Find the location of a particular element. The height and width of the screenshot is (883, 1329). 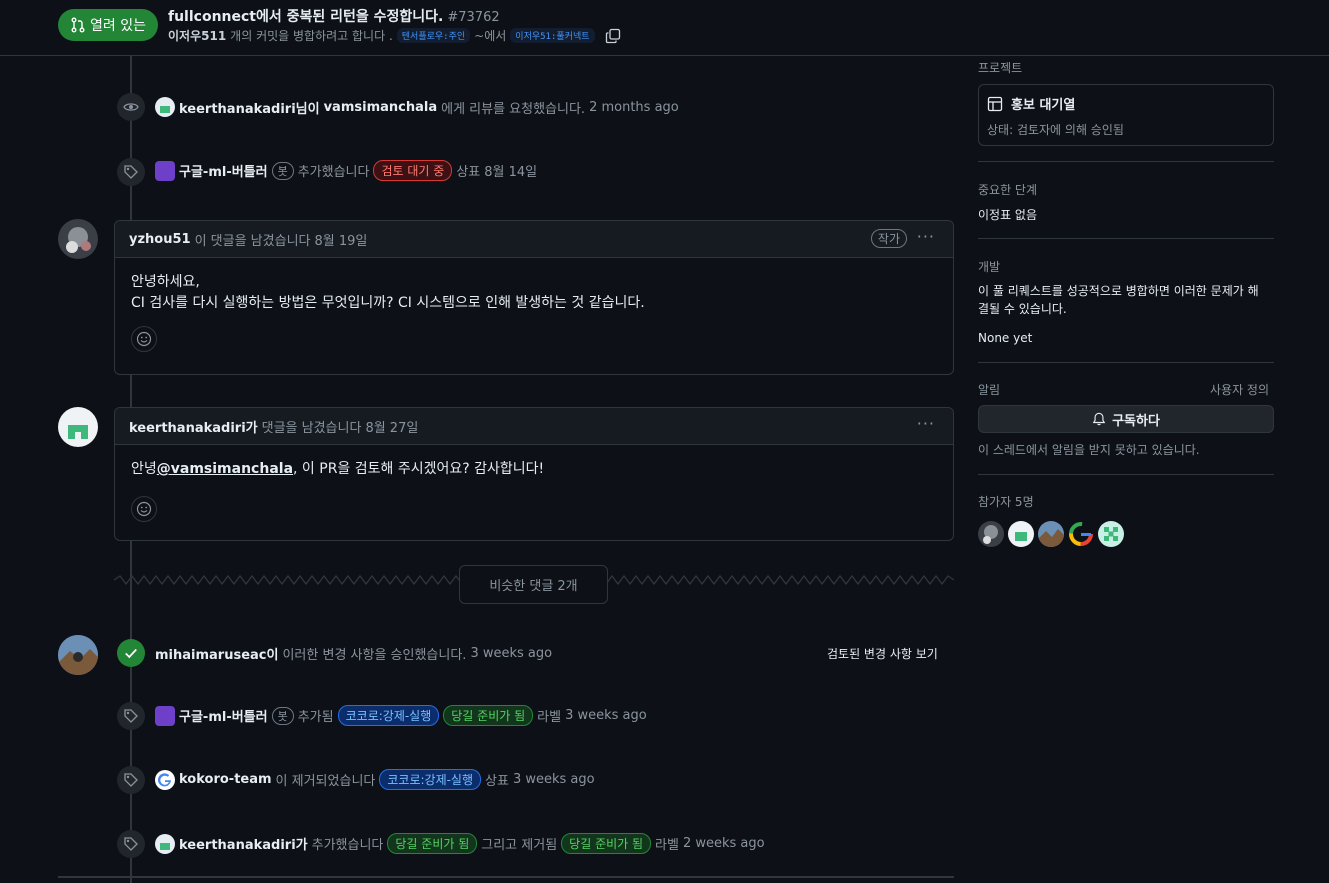

event-user: kokoro-team is located at coordinates (225, 779).